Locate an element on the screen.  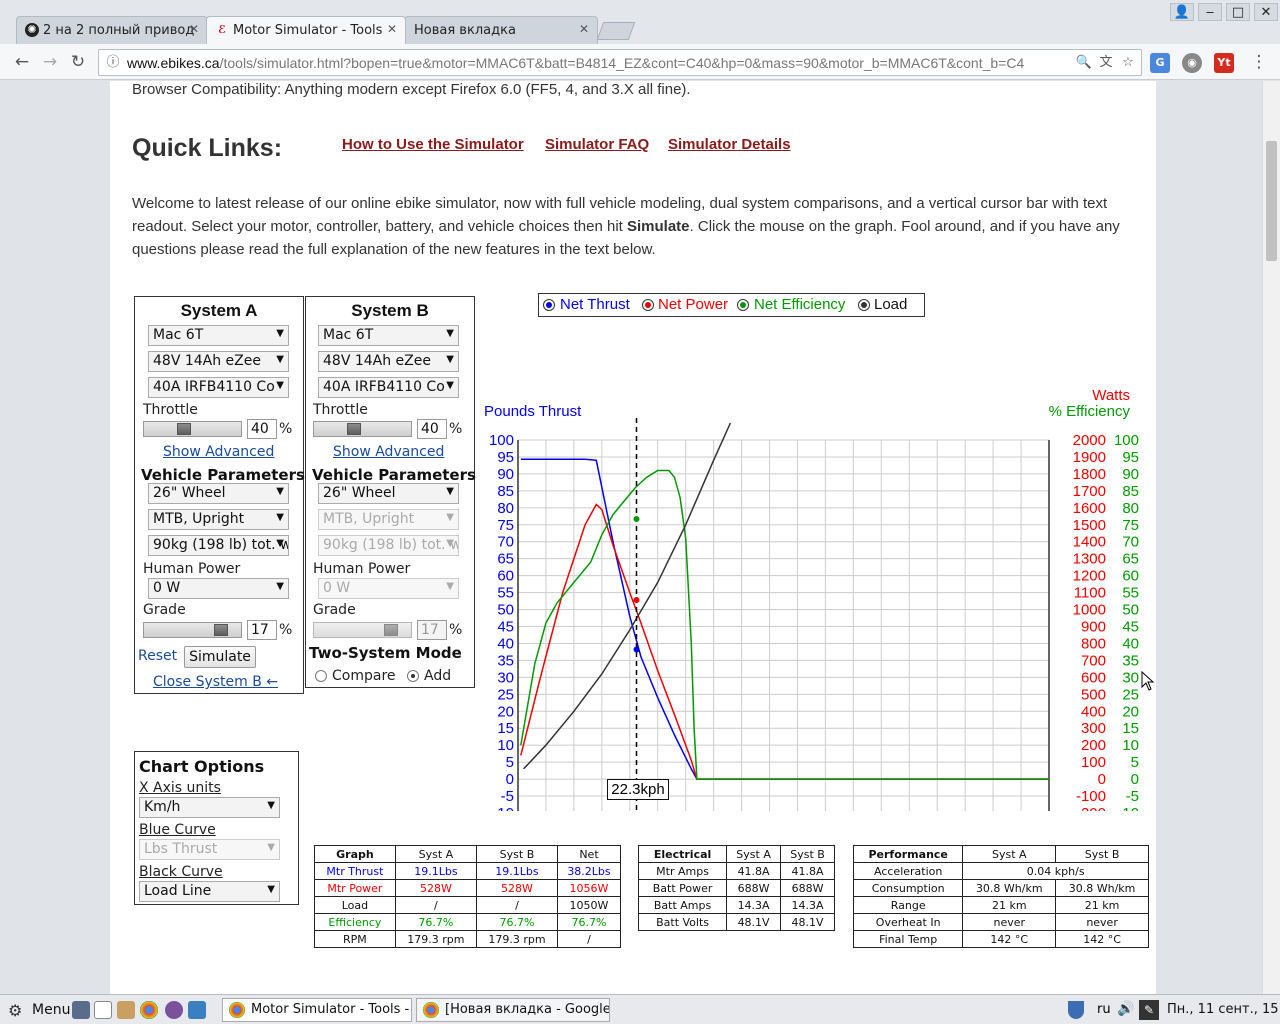
url-domain: www.ebikes.ca is located at coordinates (173, 63).